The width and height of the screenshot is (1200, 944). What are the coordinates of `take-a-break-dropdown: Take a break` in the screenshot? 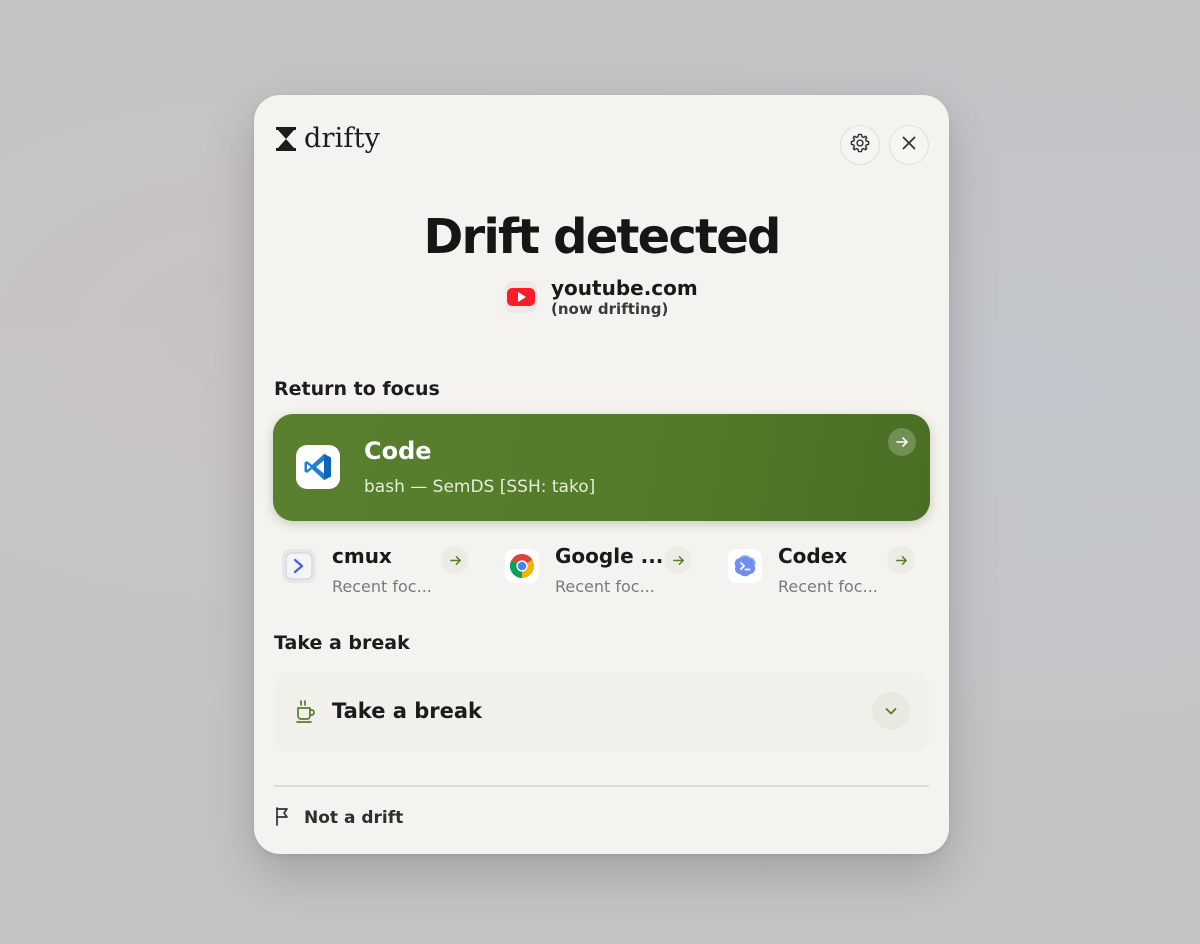 It's located at (601, 711).